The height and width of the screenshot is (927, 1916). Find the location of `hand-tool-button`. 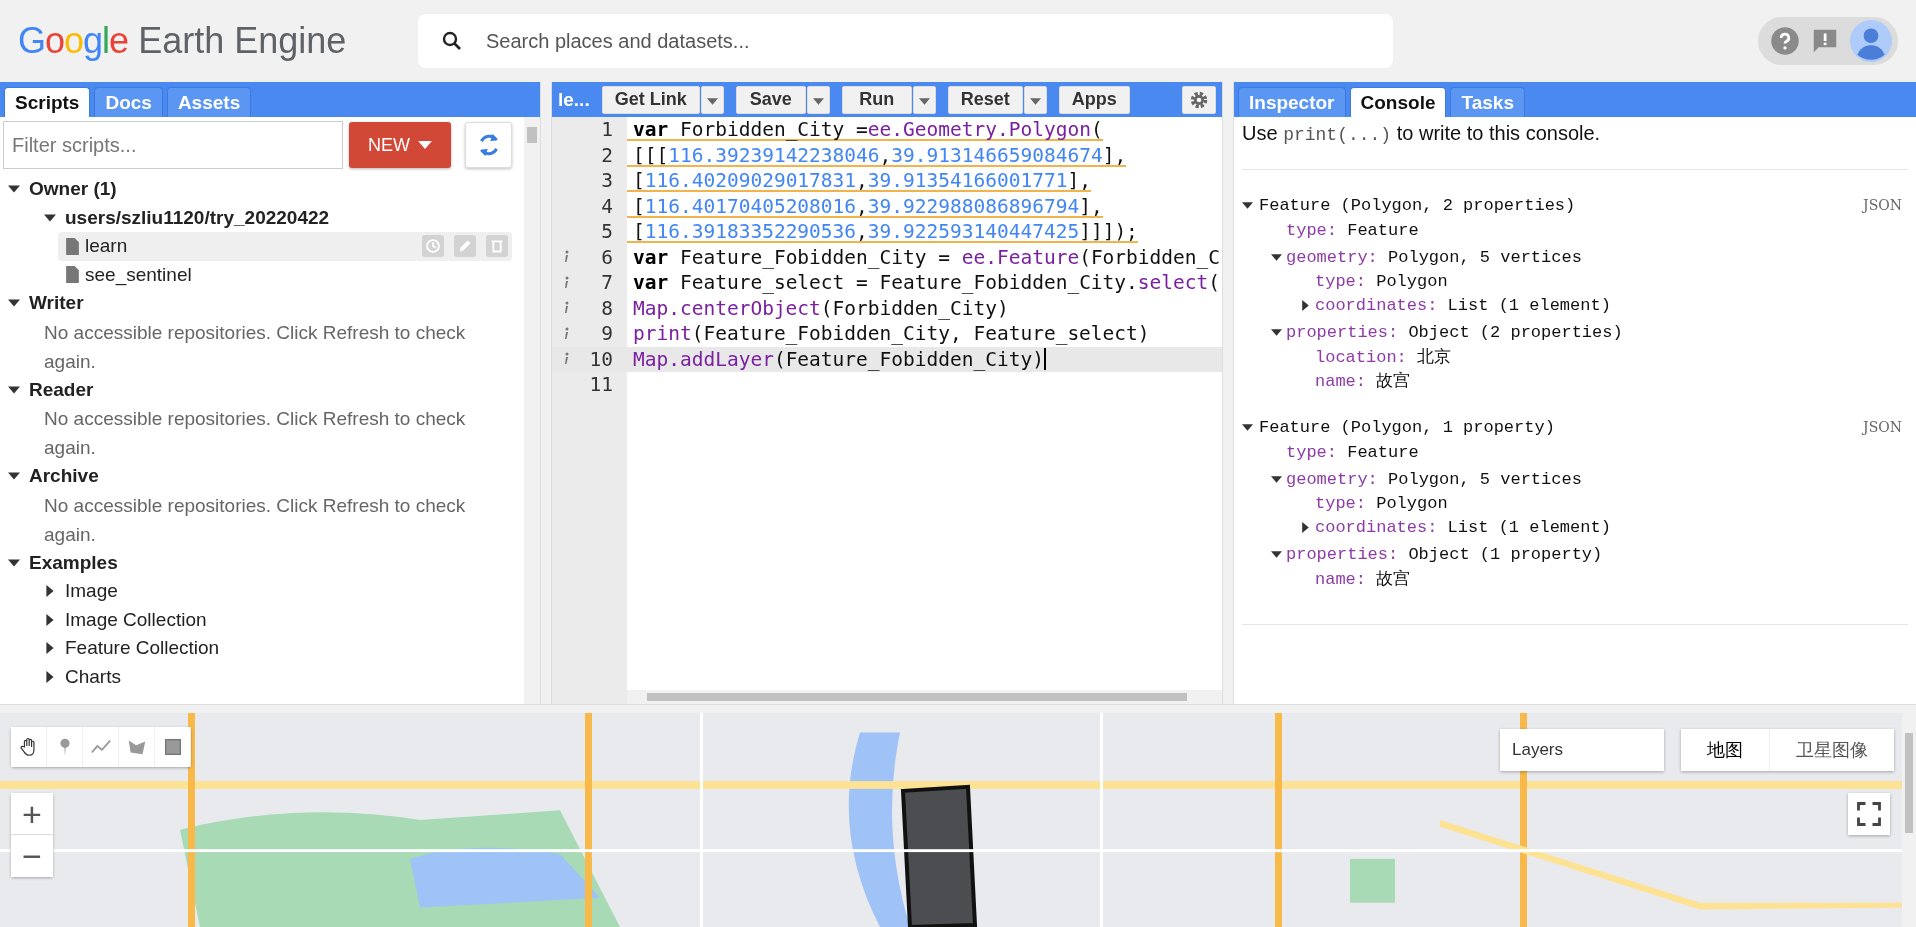

hand-tool-button is located at coordinates (29, 747).